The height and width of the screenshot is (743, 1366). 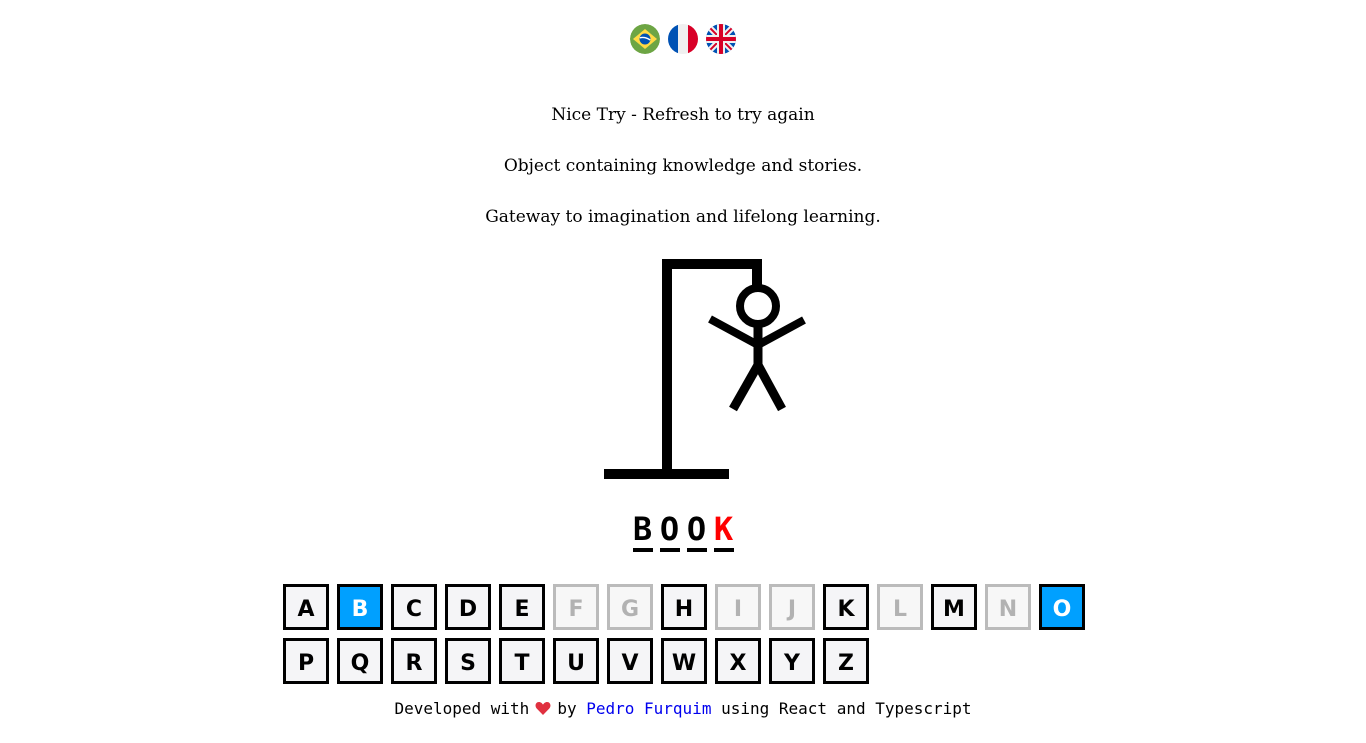 I want to click on uk-flag-icon, so click(x=721, y=39).